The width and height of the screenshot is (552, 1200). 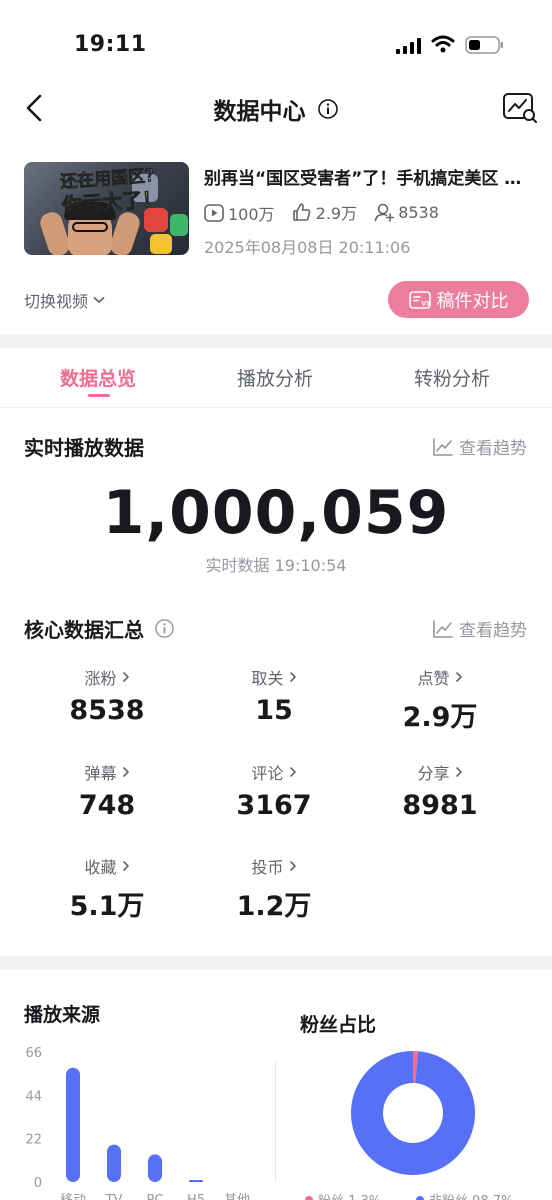 What do you see at coordinates (493, 449) in the screenshot?
I see `realtime-trend-label: 查看趋势` at bounding box center [493, 449].